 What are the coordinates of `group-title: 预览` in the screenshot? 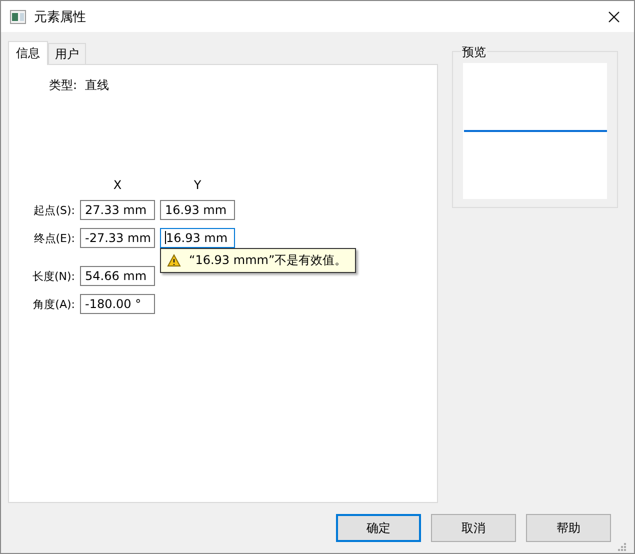 It's located at (474, 52).